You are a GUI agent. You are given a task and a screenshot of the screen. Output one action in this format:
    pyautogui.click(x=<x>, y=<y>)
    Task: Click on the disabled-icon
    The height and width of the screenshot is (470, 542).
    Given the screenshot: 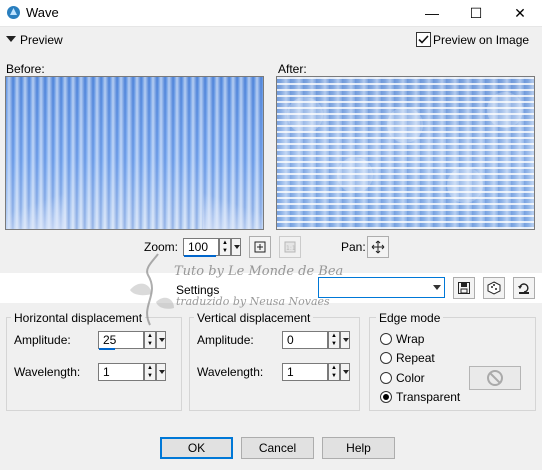 What is the action you would take?
    pyautogui.click(x=495, y=378)
    